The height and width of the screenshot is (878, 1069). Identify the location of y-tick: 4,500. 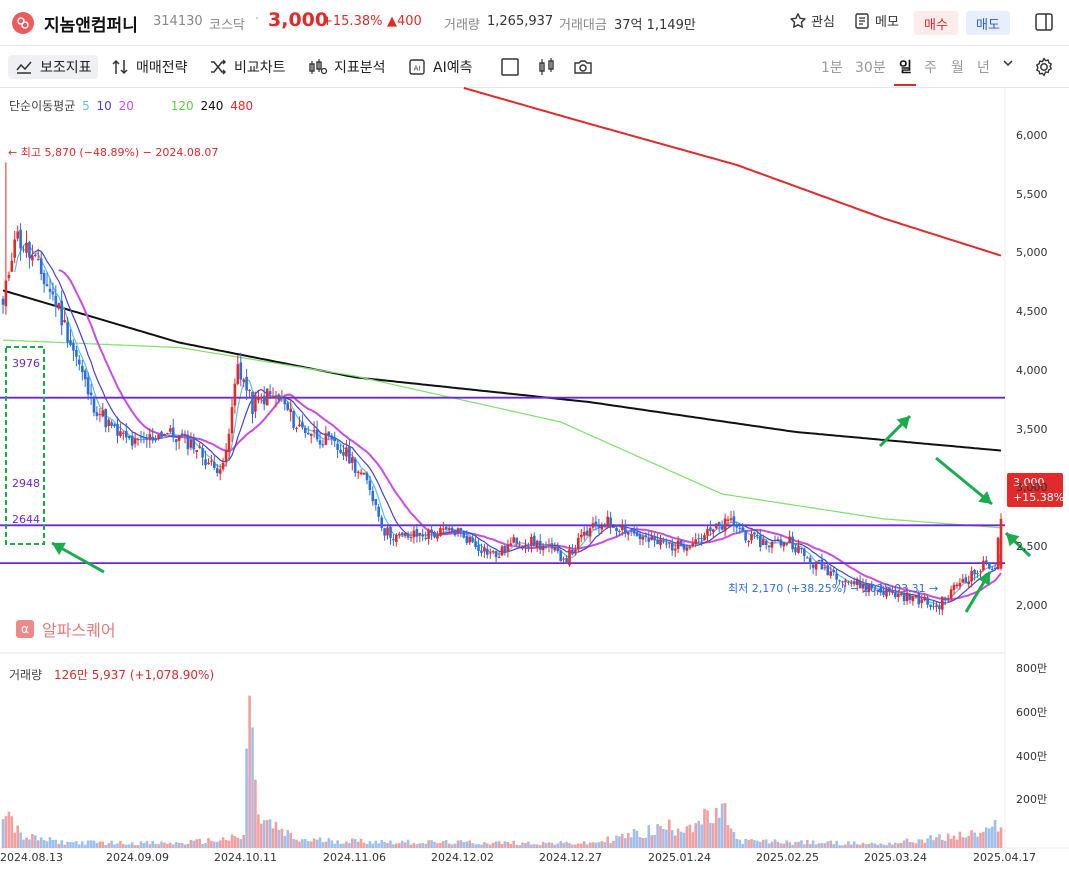
(1032, 311).